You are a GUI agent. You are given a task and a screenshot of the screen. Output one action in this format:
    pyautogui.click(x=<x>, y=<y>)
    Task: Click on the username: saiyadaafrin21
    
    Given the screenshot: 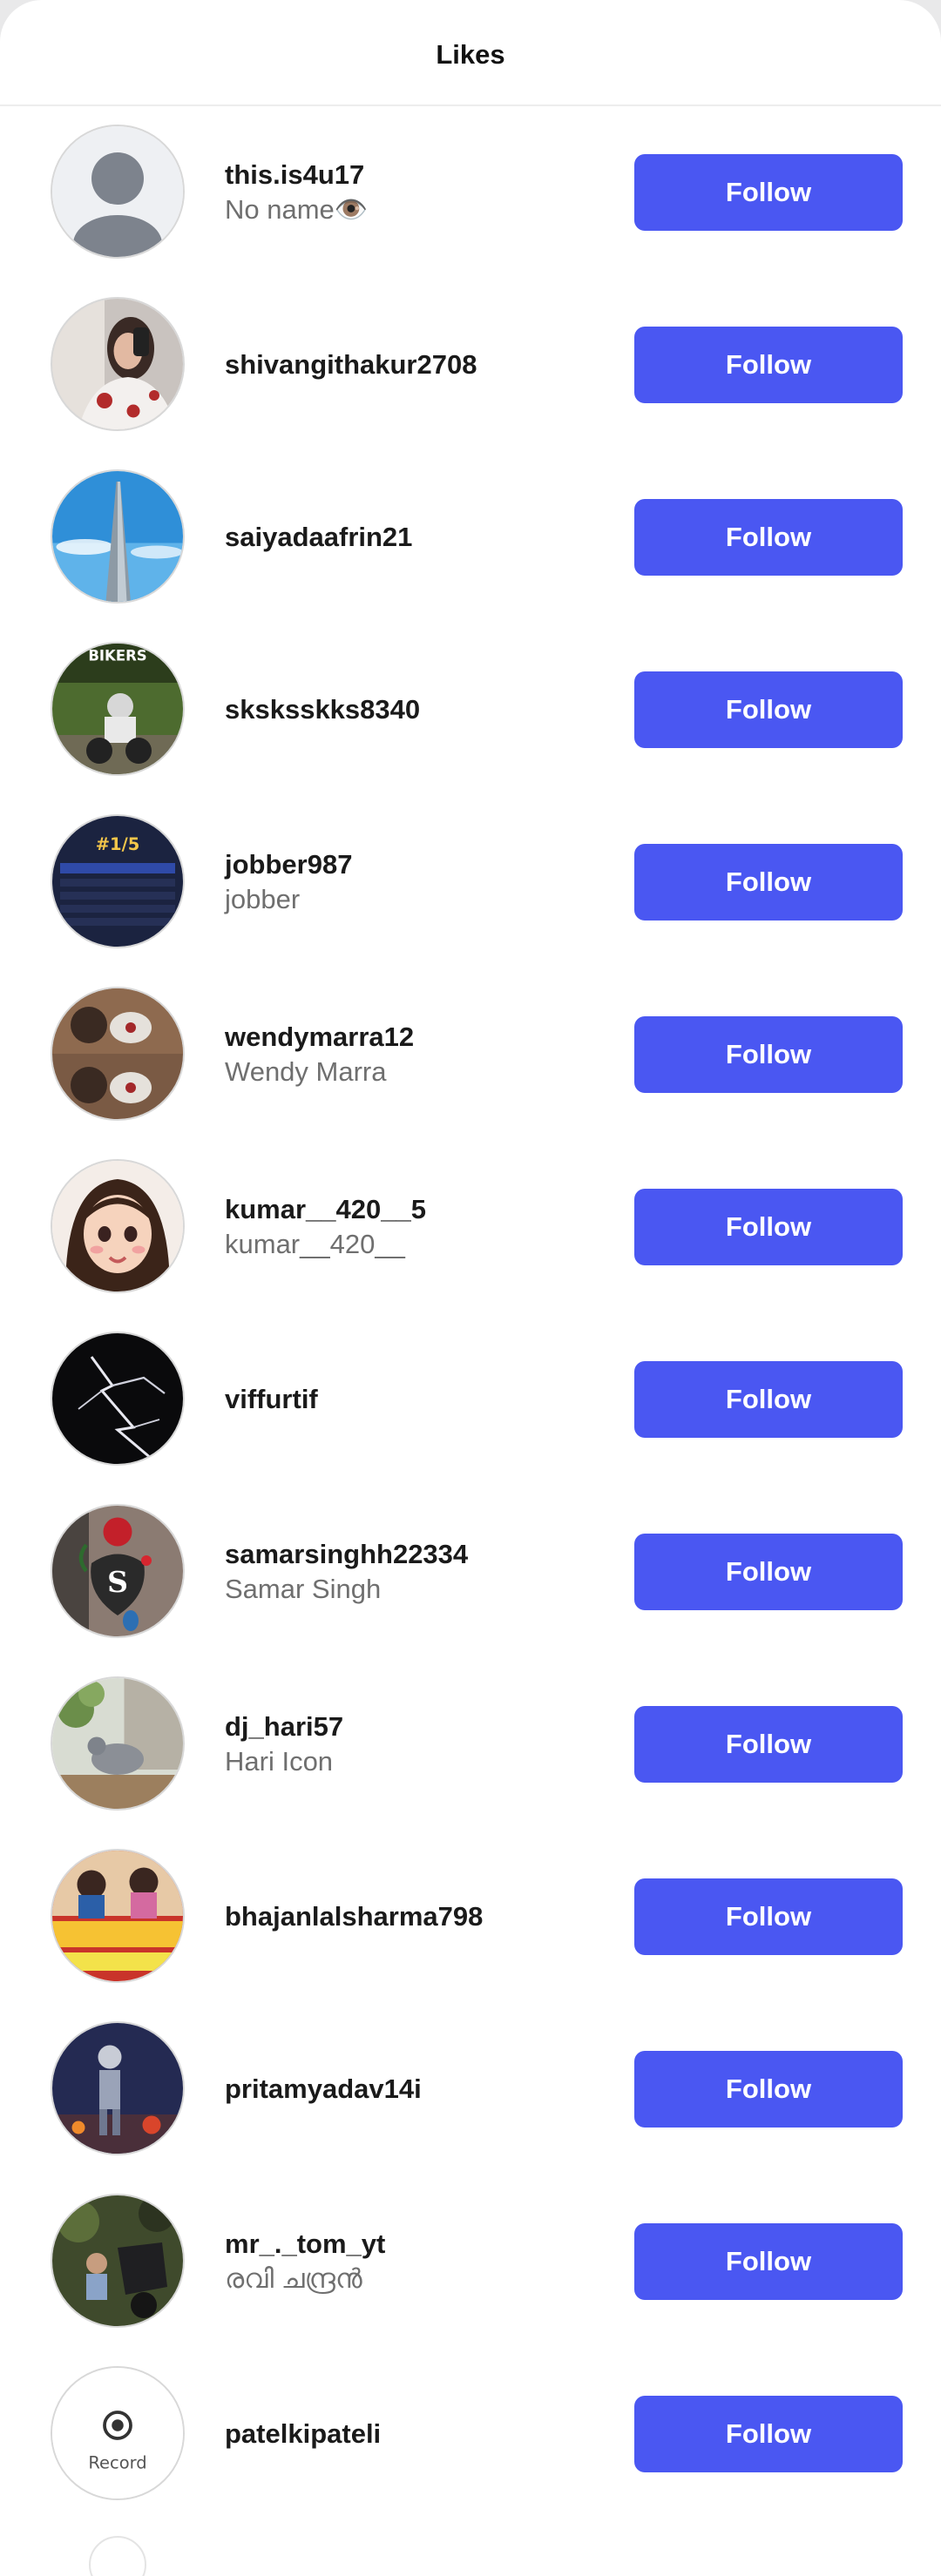 What is the action you would take?
    pyautogui.click(x=319, y=537)
    